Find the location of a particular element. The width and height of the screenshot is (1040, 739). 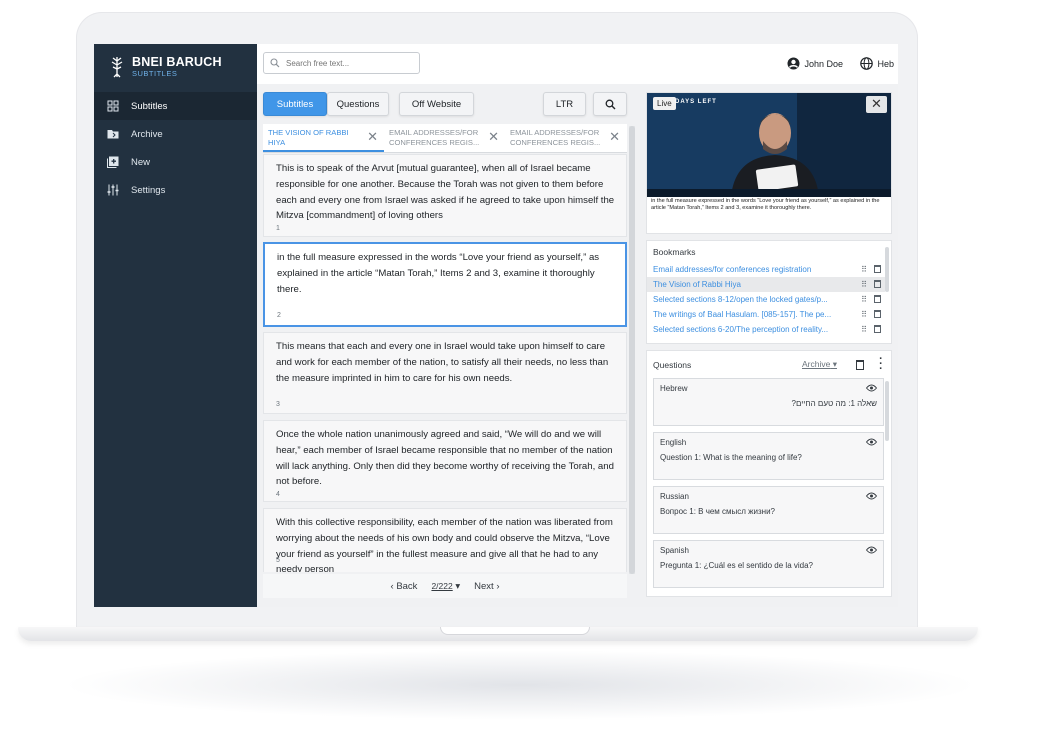

search-subtitles-button is located at coordinates (610, 104).